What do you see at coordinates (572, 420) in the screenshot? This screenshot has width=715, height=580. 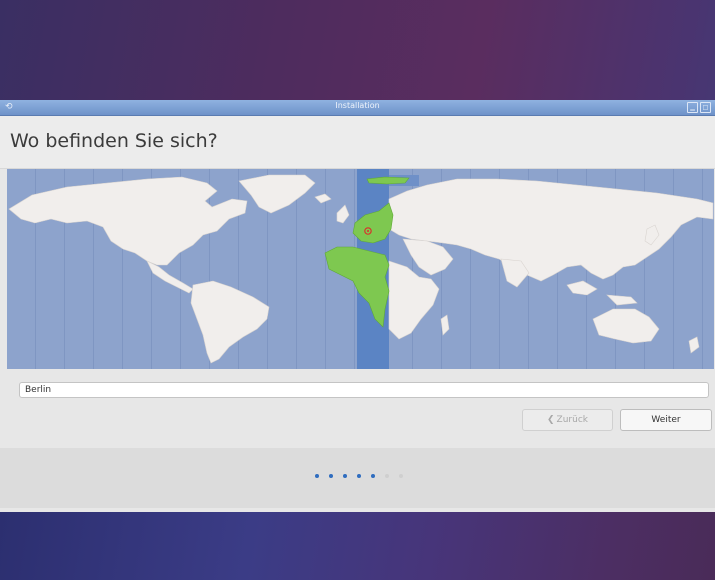 I see `back-button-label: Zurück` at bounding box center [572, 420].